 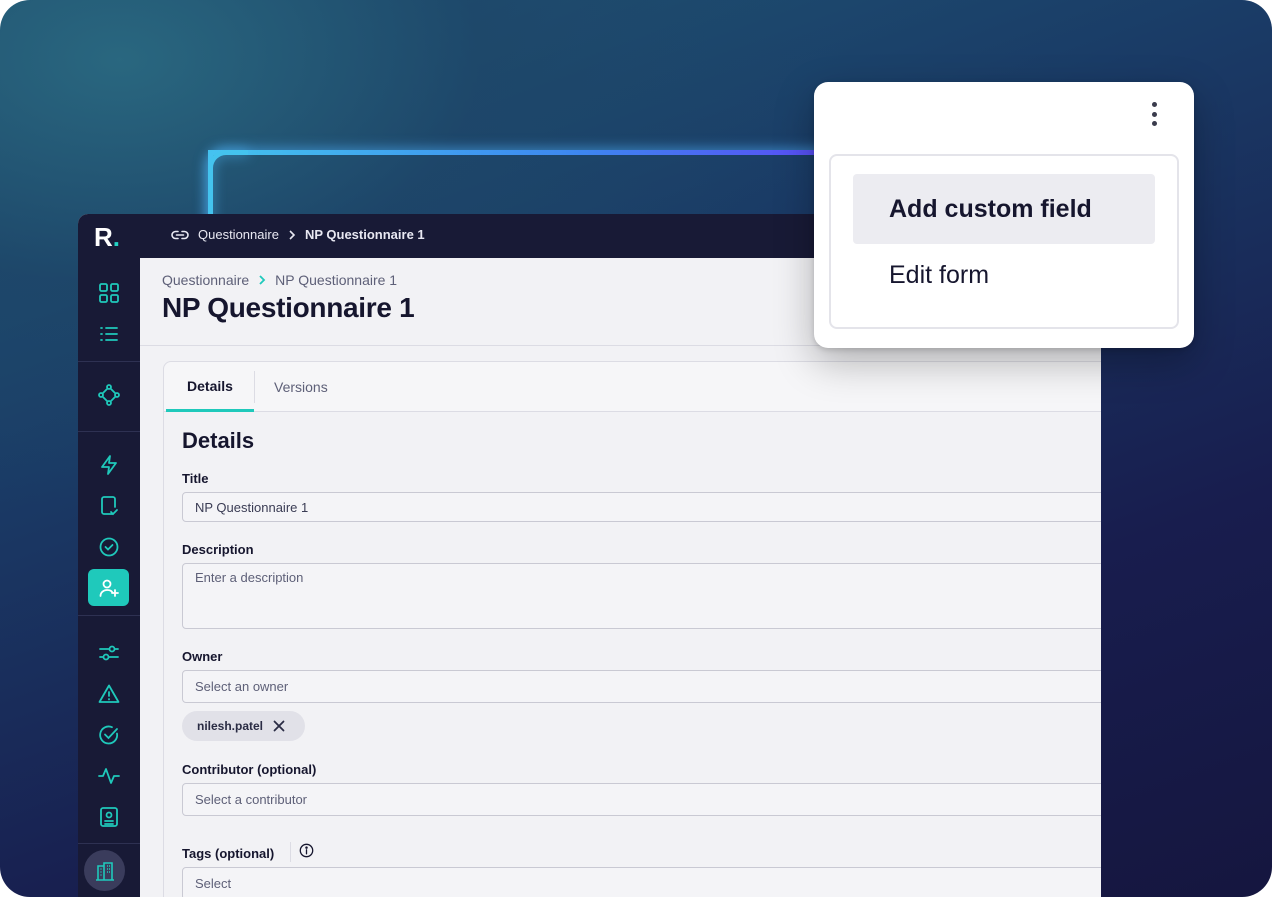 What do you see at coordinates (364, 234) in the screenshot?
I see `top-breadcrumb-current: NP Questionnaire 1` at bounding box center [364, 234].